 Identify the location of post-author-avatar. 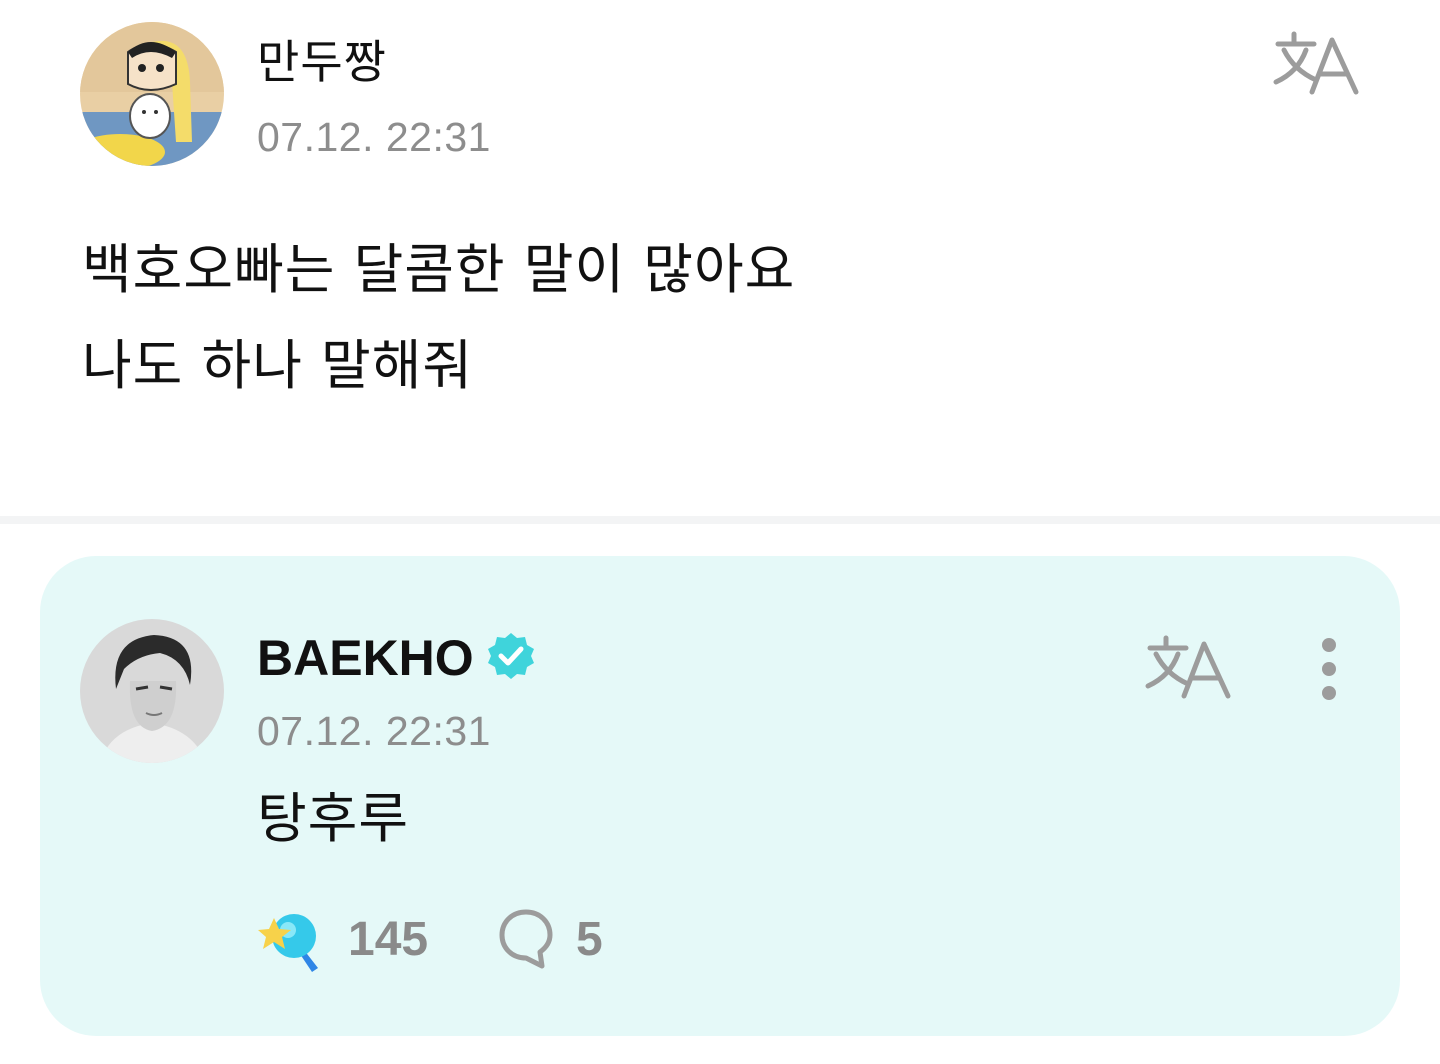
(152, 94).